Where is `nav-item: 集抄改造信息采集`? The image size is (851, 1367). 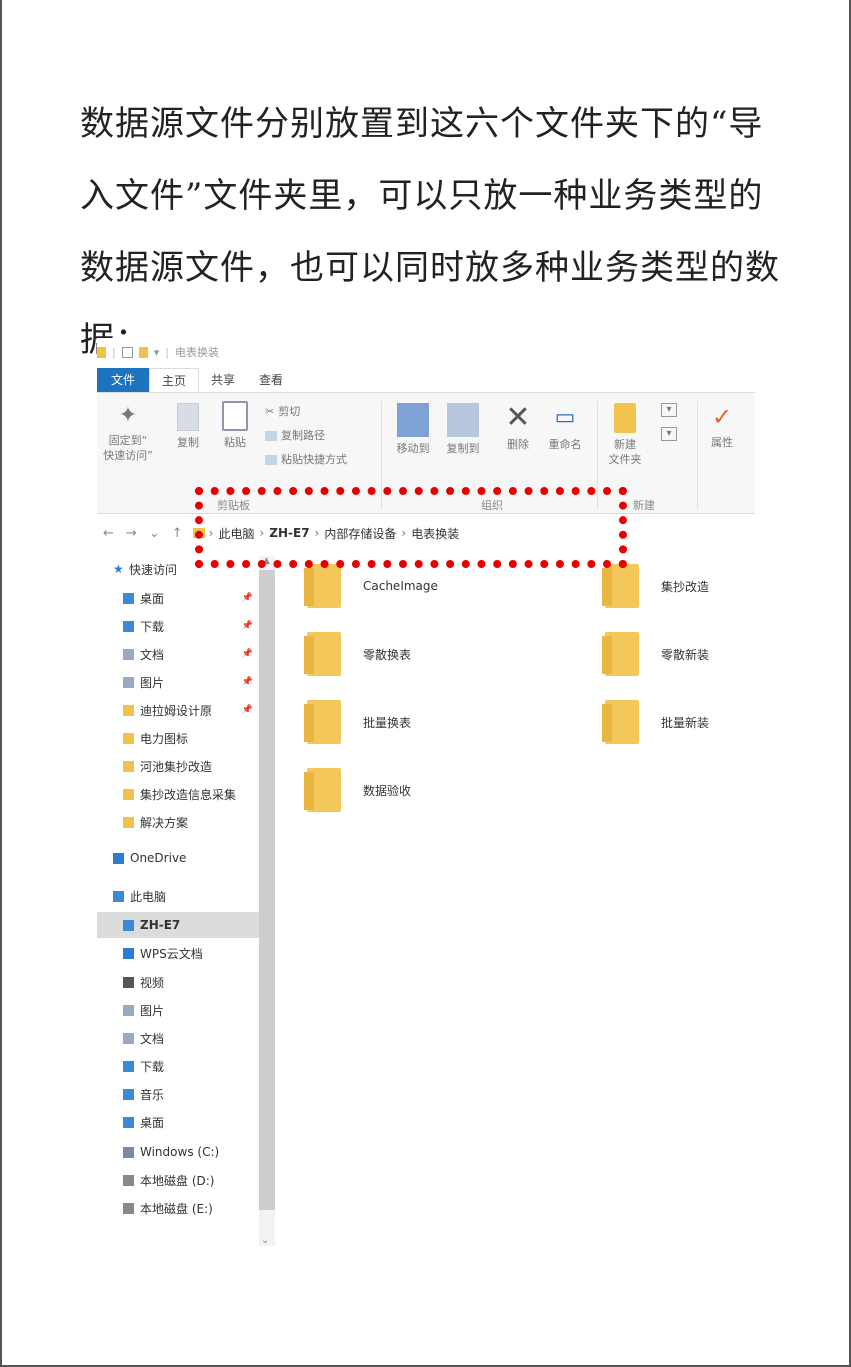 nav-item: 集抄改造信息采集 is located at coordinates (178, 794).